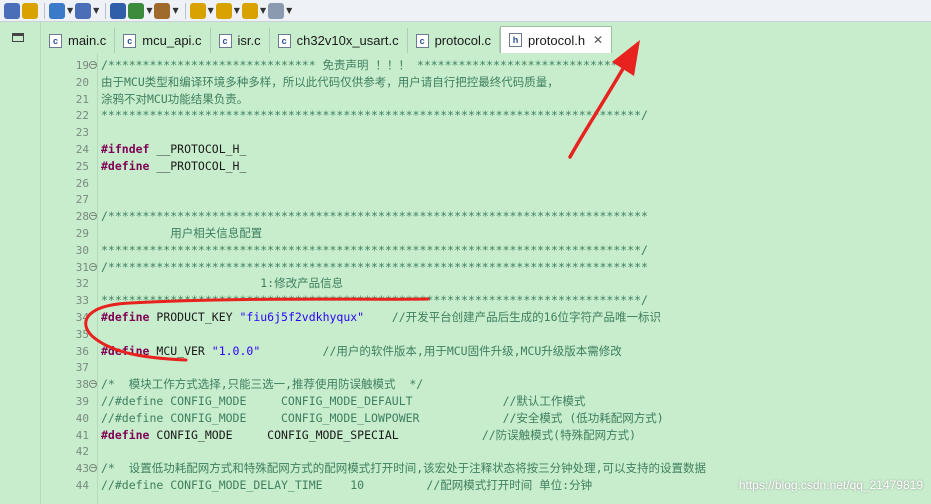 This screenshot has width=931, height=504. Describe the element at coordinates (194, 317) in the screenshot. I see `code-token: PRODUCT_KEY` at that location.